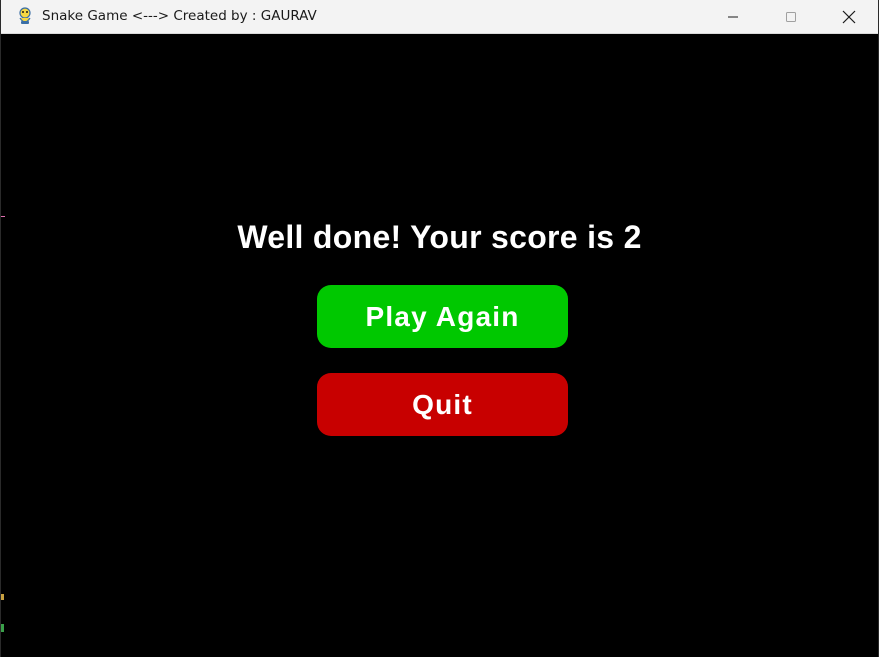 This screenshot has width=879, height=657. I want to click on title-bar: Snake Game <---> Created by : GAURAV, so click(439, 17).